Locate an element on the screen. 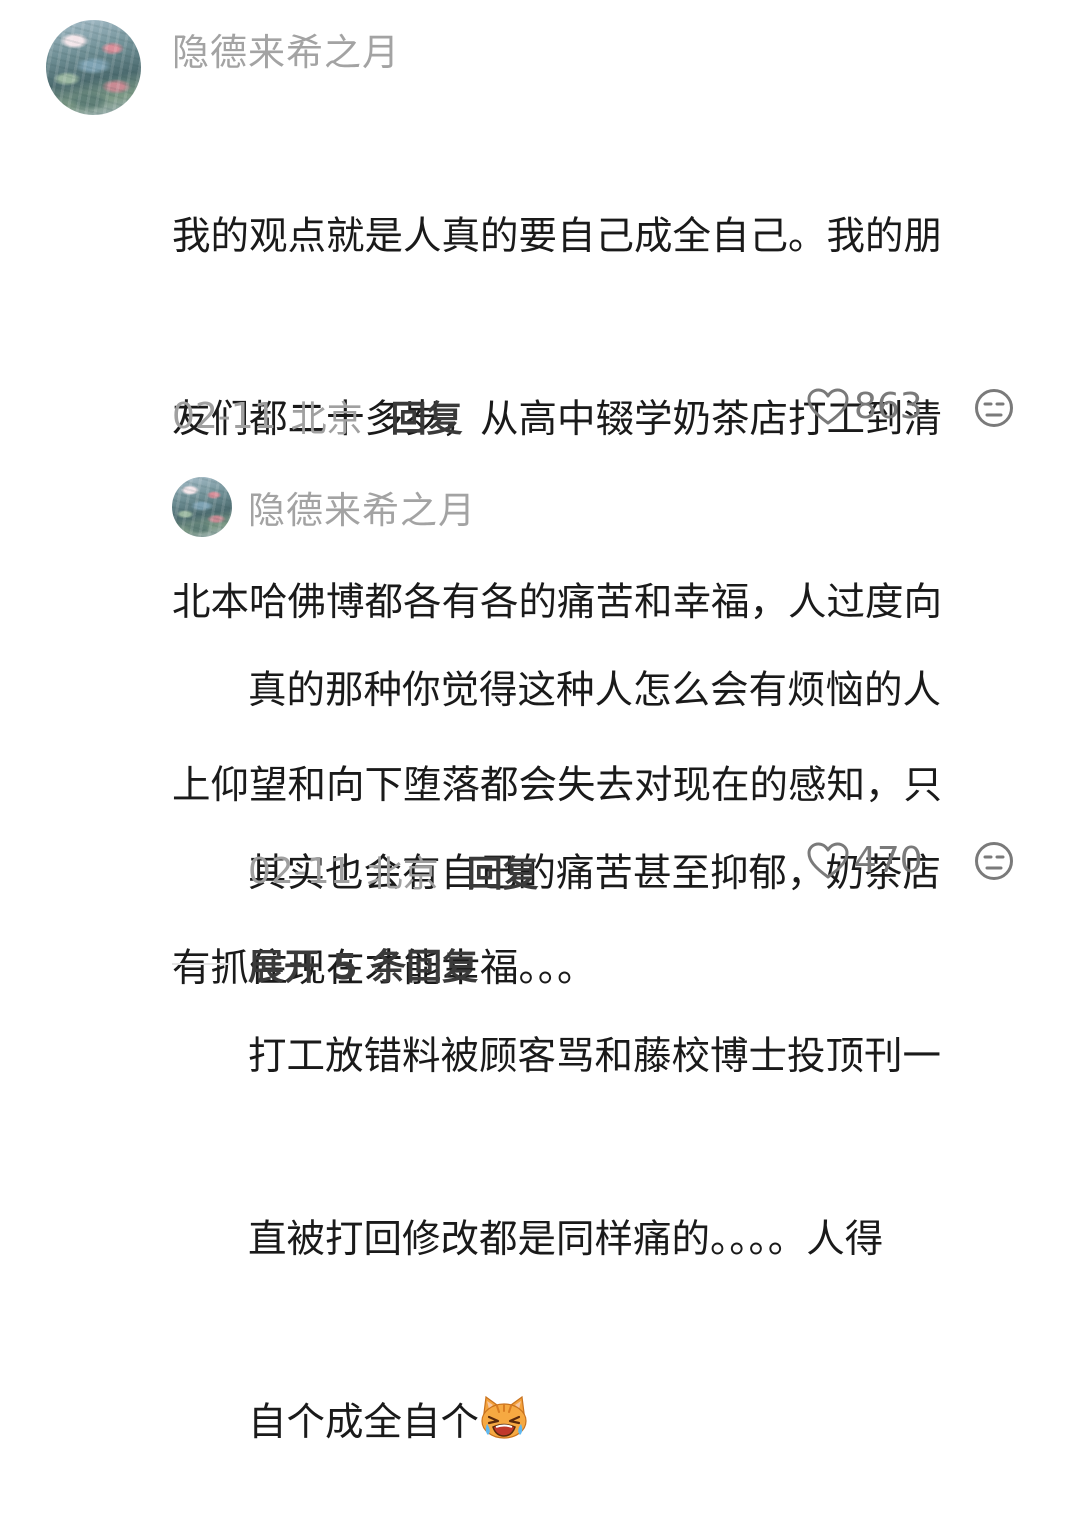  reply-location: 北京 is located at coordinates (402, 874).